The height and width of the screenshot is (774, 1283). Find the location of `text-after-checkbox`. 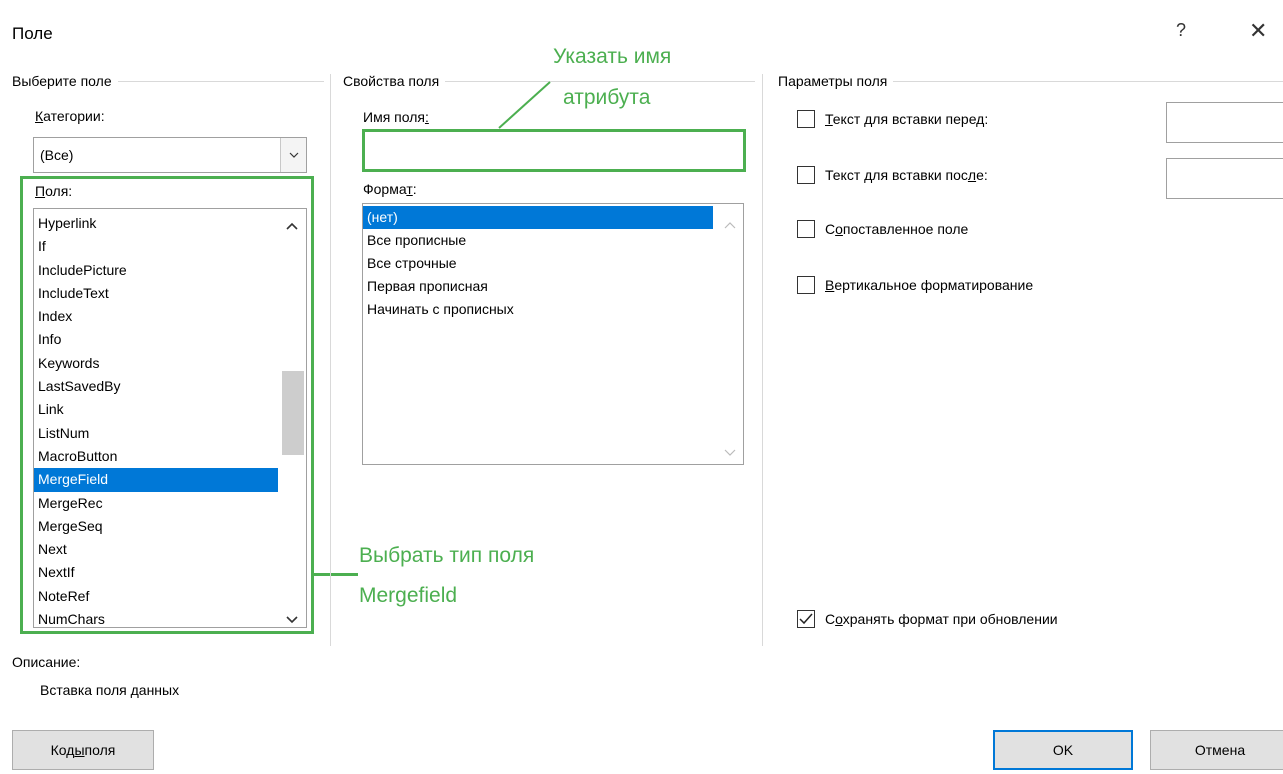

text-after-checkbox is located at coordinates (806, 175).